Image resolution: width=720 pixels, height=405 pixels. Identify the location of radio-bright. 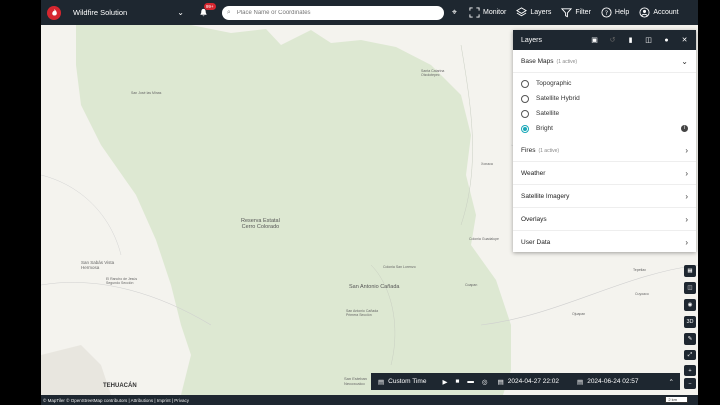
(525, 128).